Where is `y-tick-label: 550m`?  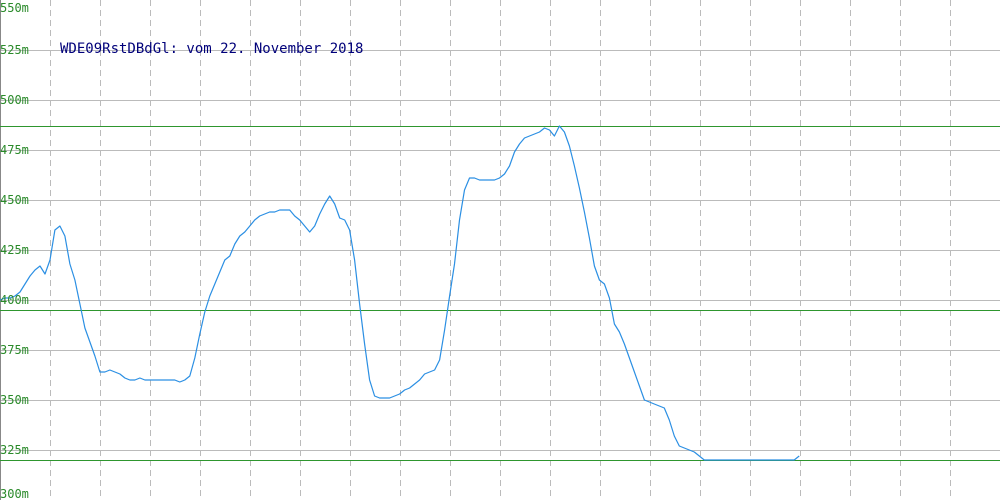 y-tick-label: 550m is located at coordinates (14, 8).